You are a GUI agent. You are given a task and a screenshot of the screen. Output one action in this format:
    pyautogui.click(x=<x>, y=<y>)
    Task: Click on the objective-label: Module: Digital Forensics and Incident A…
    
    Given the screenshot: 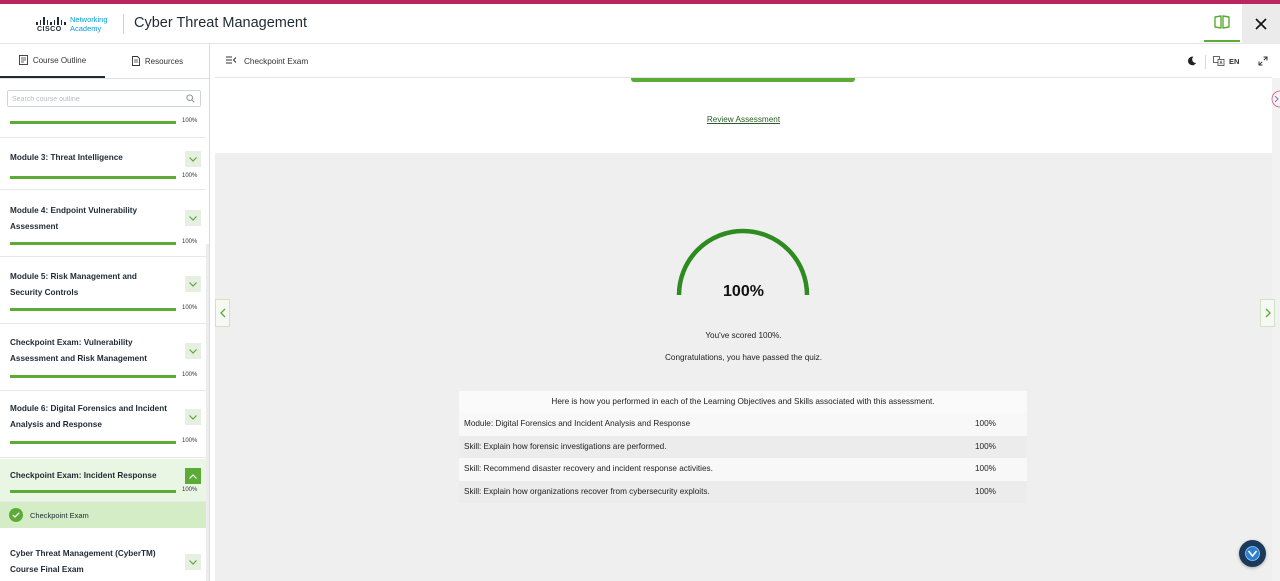 What is the action you would take?
    pyautogui.click(x=577, y=423)
    